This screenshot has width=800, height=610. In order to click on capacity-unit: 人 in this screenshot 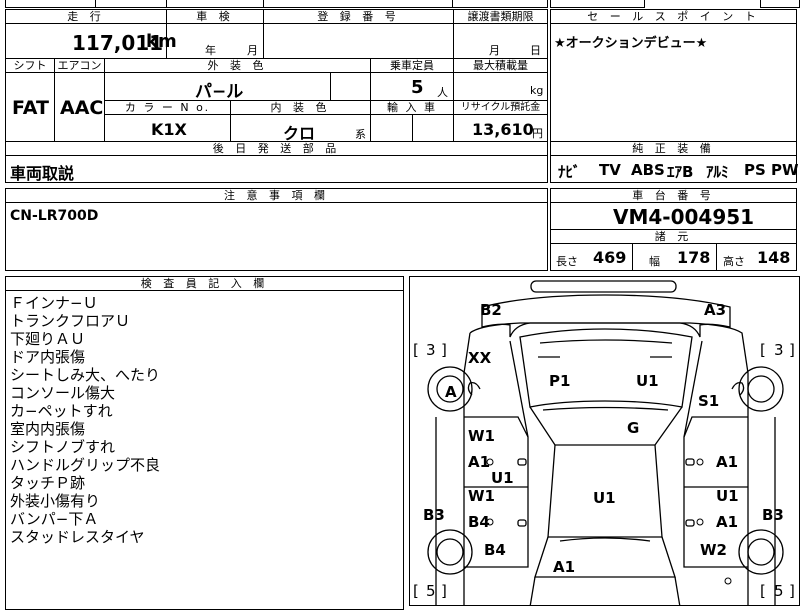, I will do `click(442, 92)`.